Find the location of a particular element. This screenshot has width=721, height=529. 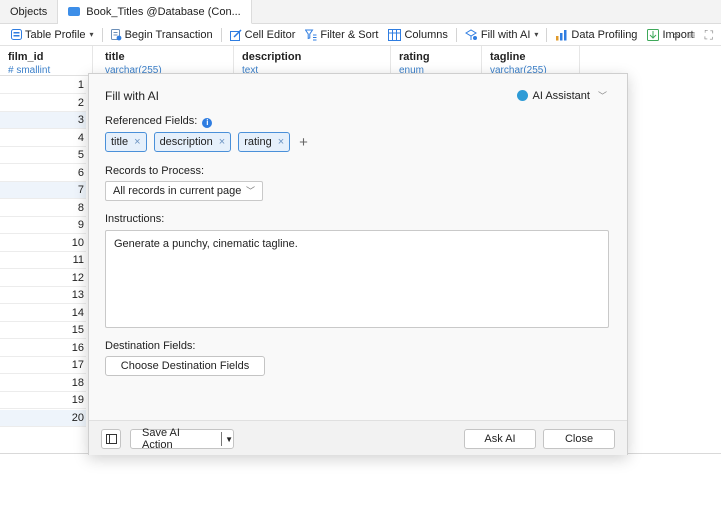

table-row: 18 is located at coordinates (43, 383).